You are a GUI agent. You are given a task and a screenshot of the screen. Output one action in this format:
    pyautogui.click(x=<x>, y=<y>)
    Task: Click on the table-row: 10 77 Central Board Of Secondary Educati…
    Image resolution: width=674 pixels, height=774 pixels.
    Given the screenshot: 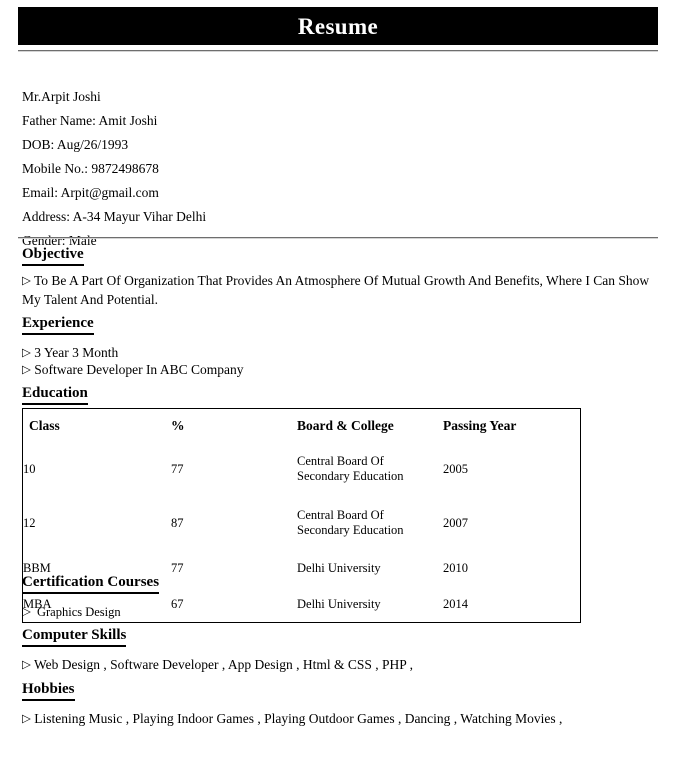 What is the action you would take?
    pyautogui.click(x=302, y=469)
    